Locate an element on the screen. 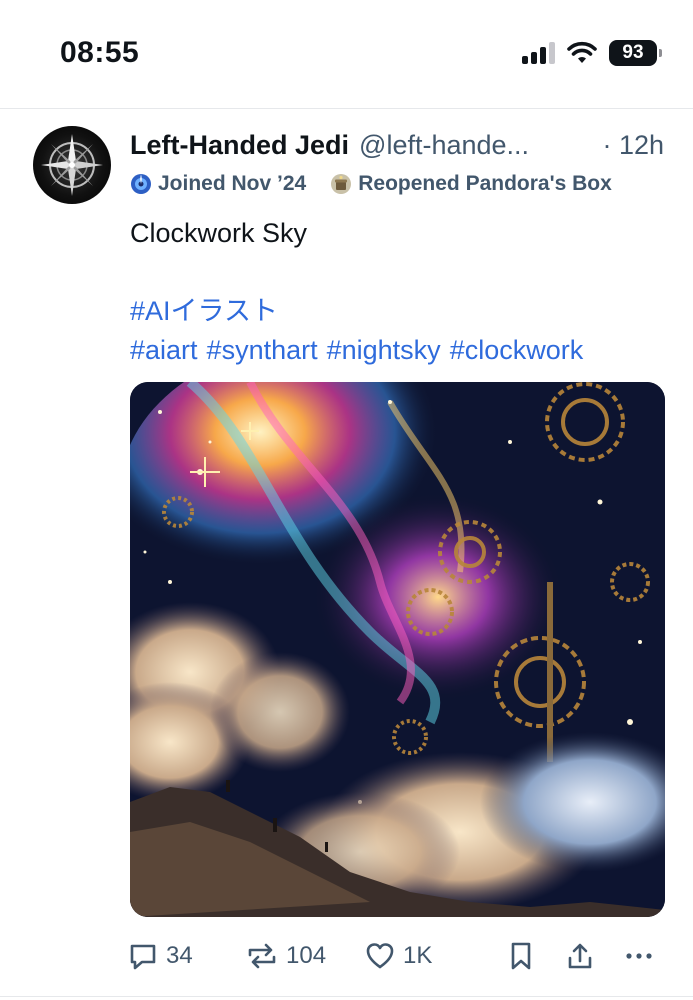  hashtag-link: #synthart is located at coordinates (262, 350).